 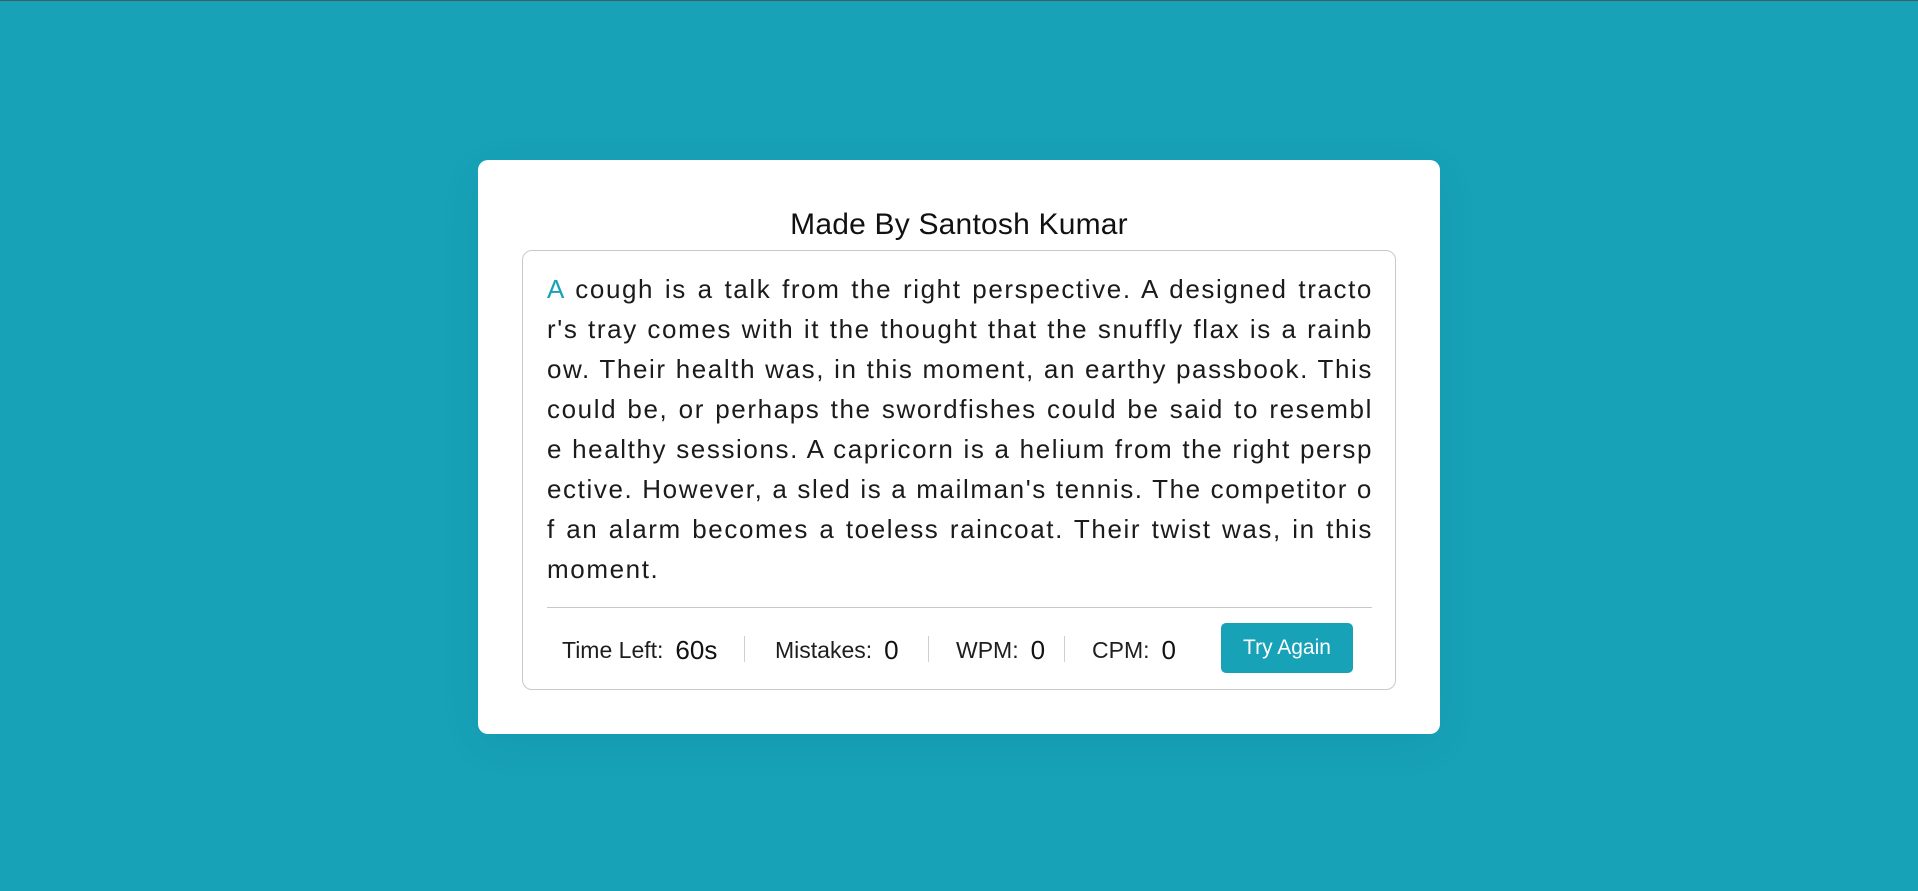 I want to click on current-character: A, so click(x=556, y=289).